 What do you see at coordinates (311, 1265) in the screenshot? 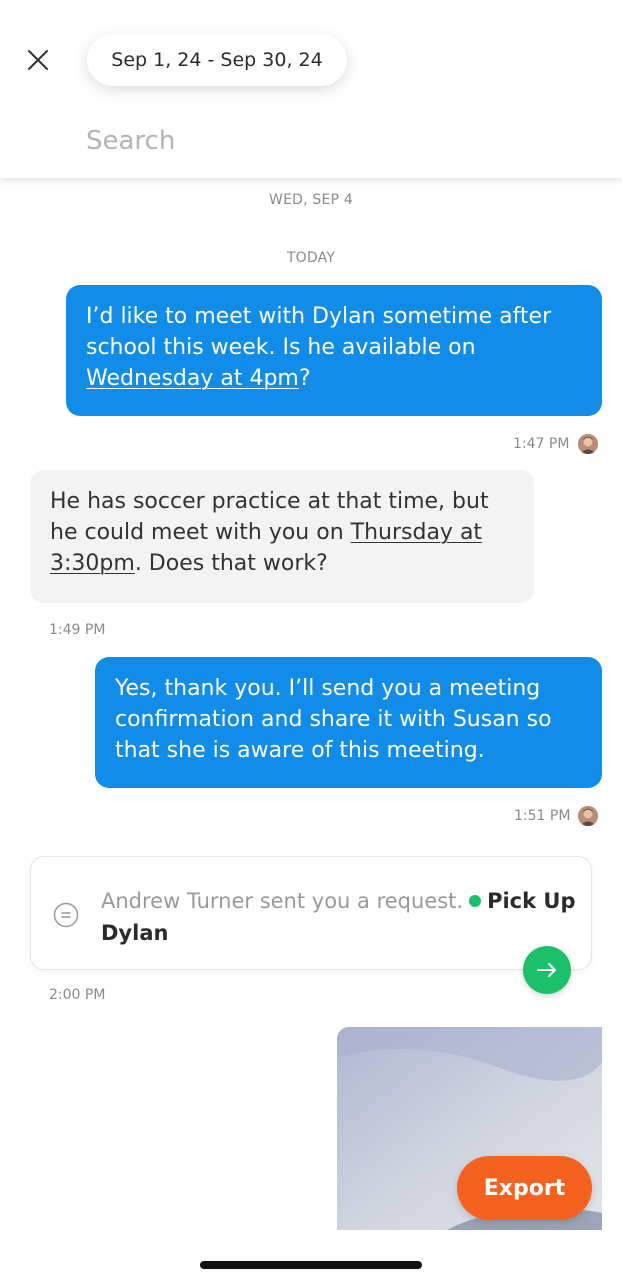
I see `home-indicator` at bounding box center [311, 1265].